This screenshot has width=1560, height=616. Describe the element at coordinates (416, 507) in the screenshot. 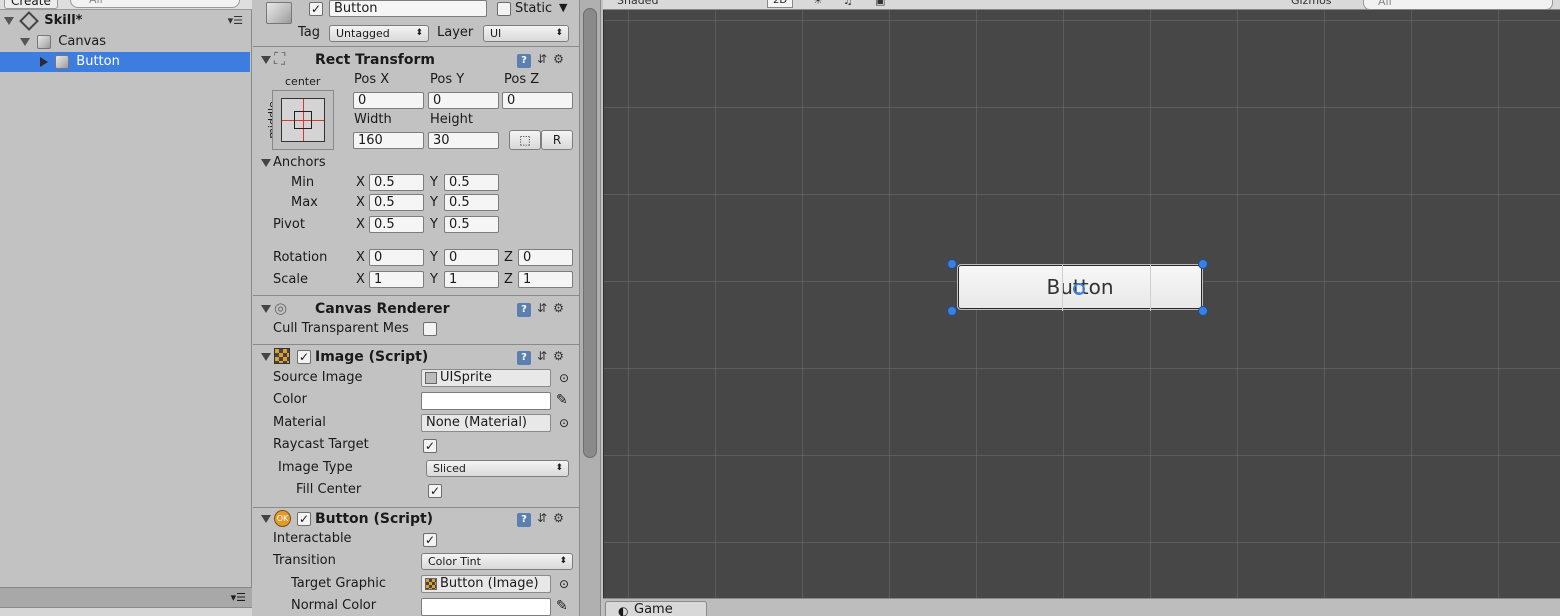

I see `divider` at that location.